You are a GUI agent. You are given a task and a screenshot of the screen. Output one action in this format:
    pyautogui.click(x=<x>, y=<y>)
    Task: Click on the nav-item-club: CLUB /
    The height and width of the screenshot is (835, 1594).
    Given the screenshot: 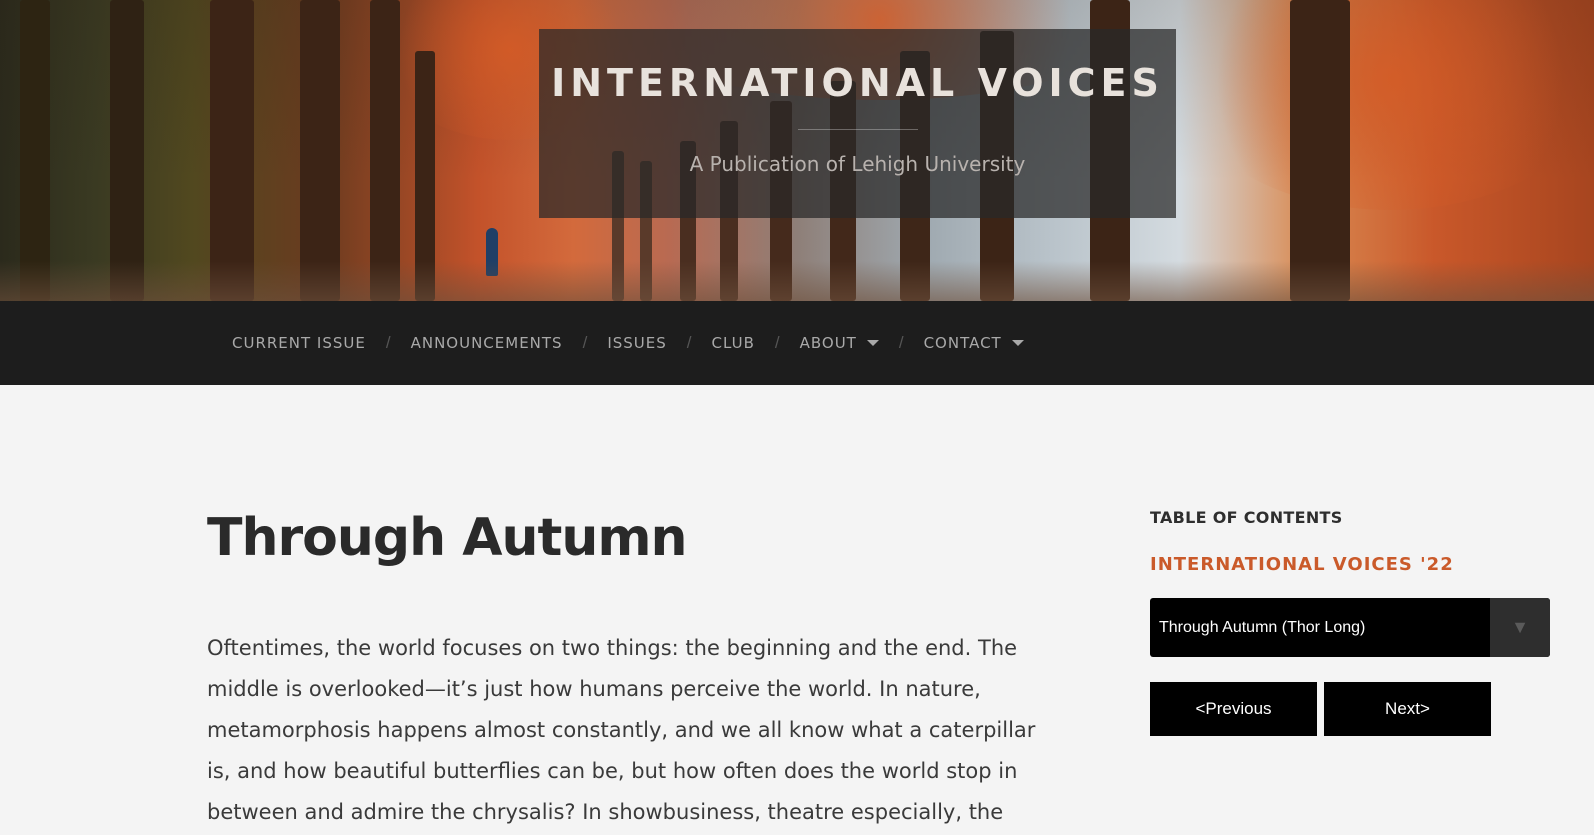 What is the action you would take?
    pyautogui.click(x=756, y=343)
    